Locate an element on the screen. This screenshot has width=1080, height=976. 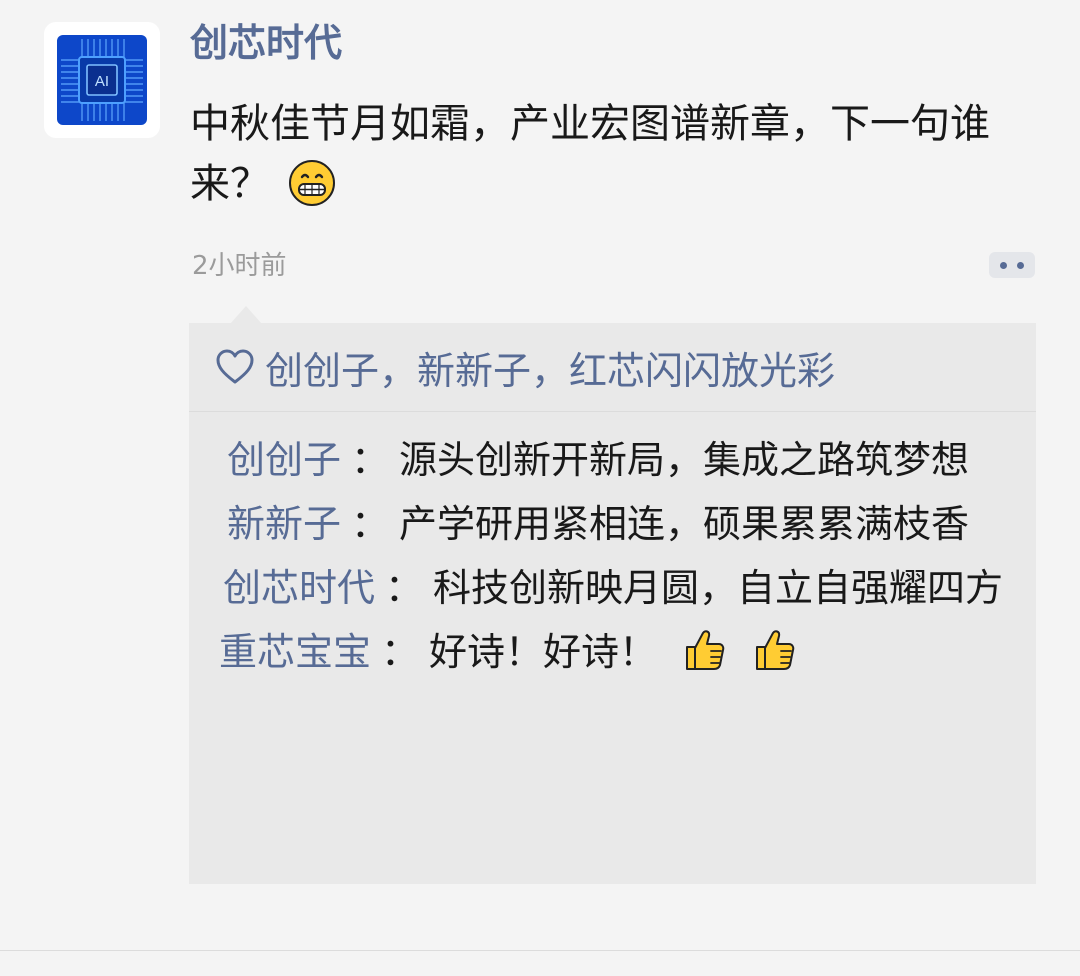
comment-item: 创芯时代：科技创新映月圆，自立自强耀四方 is located at coordinates (597, 588).